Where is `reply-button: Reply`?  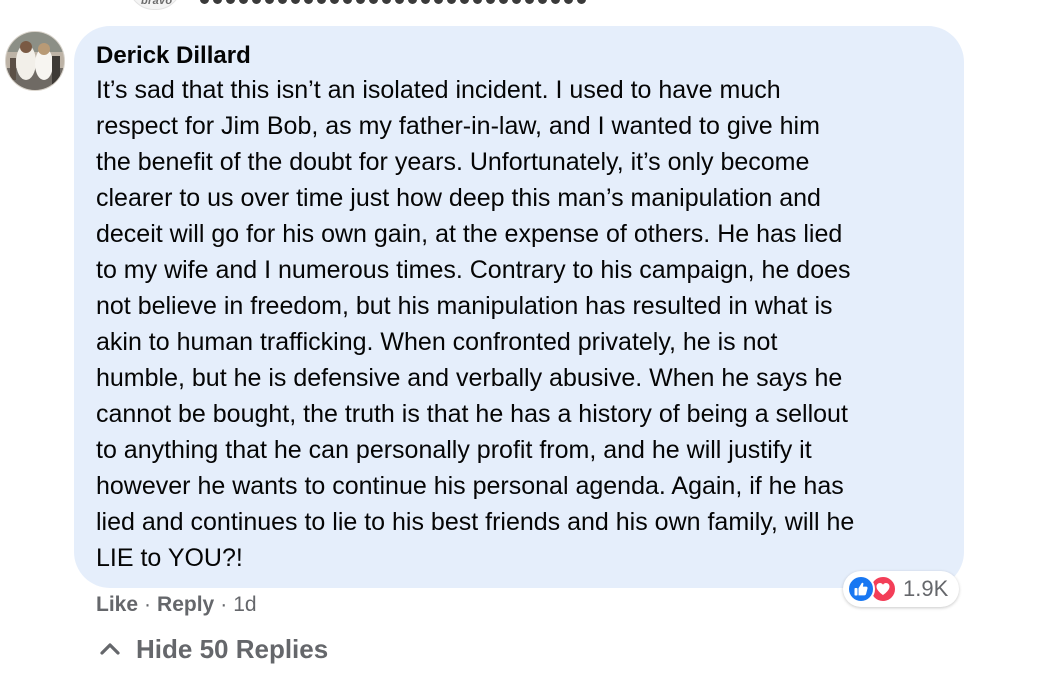
reply-button: Reply is located at coordinates (185, 605).